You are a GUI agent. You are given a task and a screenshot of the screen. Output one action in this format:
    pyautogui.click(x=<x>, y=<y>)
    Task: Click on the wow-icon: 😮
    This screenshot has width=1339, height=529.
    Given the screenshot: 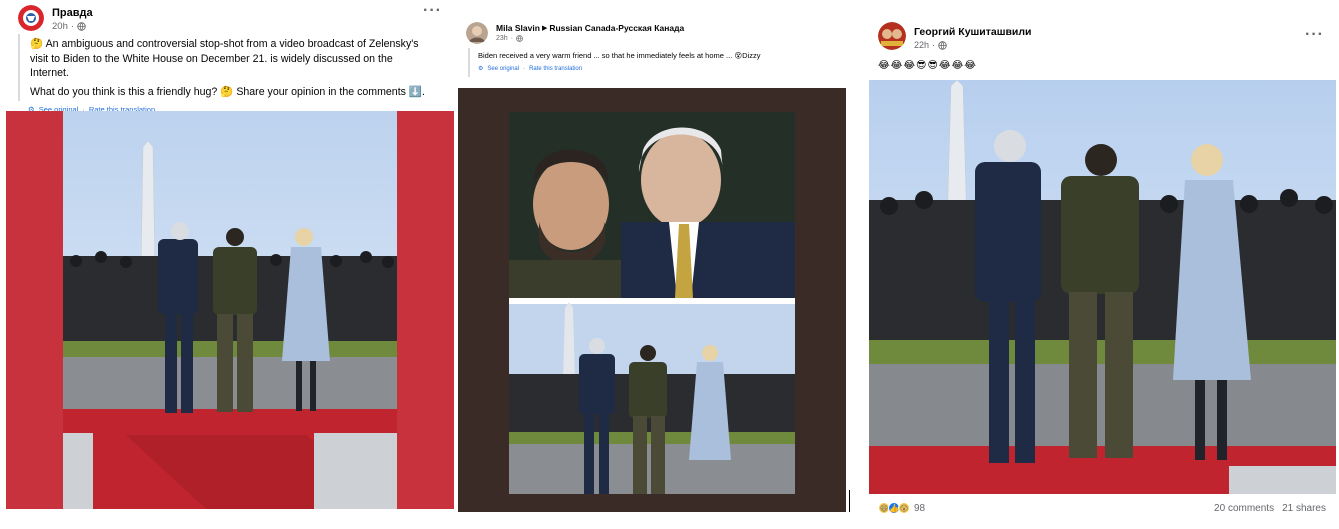 What is the action you would take?
    pyautogui.click(x=904, y=508)
    